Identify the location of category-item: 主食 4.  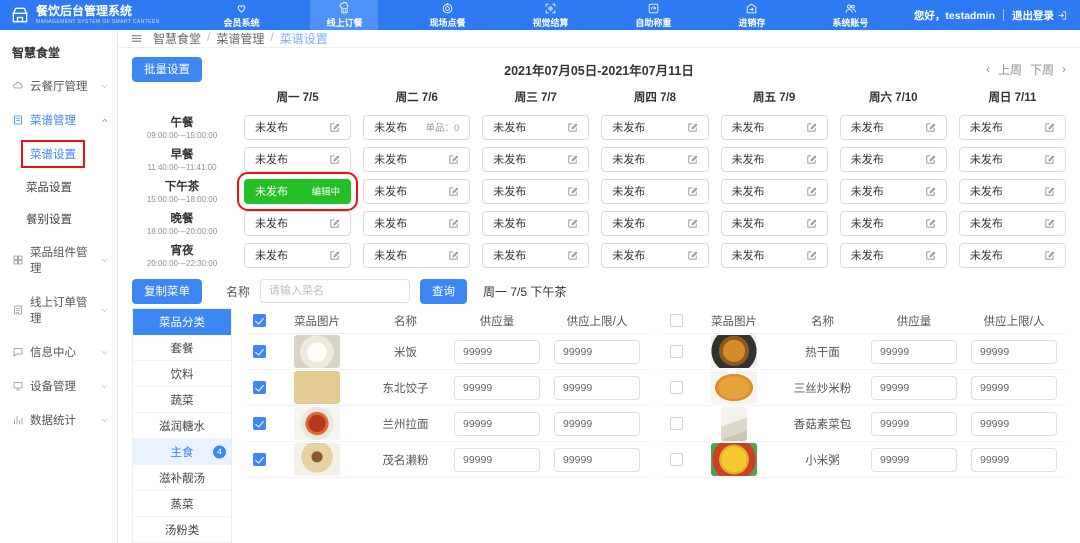
(182, 452).